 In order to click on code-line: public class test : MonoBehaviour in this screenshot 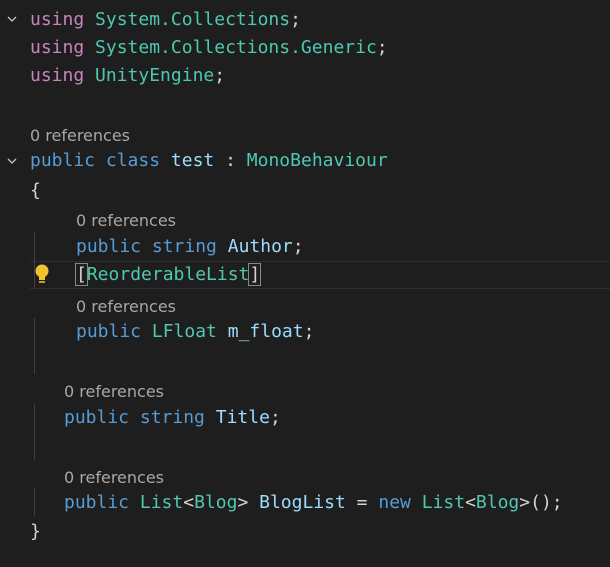, I will do `click(209, 161)`.